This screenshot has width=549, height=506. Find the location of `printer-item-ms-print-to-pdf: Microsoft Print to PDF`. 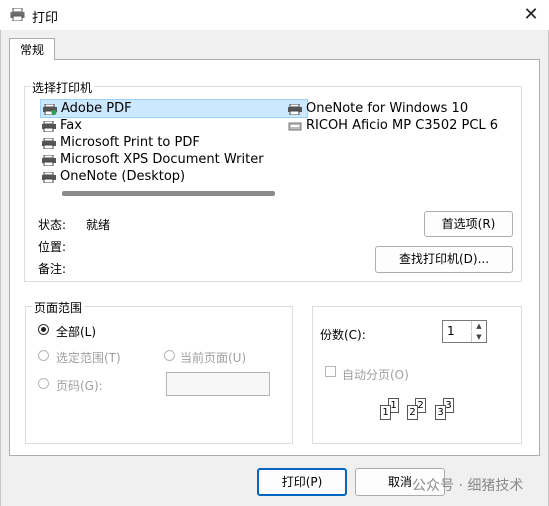

printer-item-ms-print-to-pdf: Microsoft Print to PDF is located at coordinates (120, 142).